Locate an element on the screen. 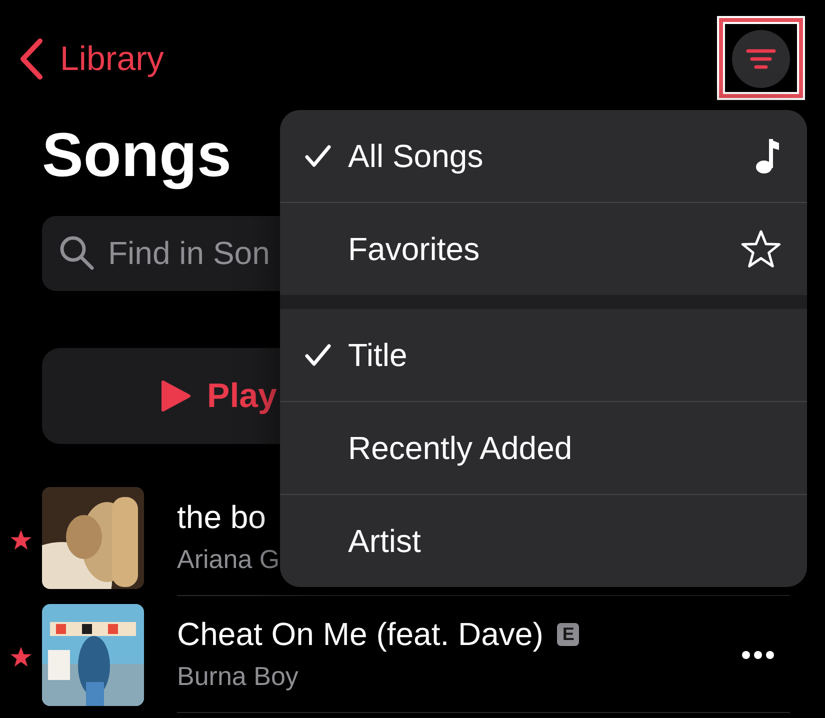  artist-name: Ariana G is located at coordinates (229, 559).